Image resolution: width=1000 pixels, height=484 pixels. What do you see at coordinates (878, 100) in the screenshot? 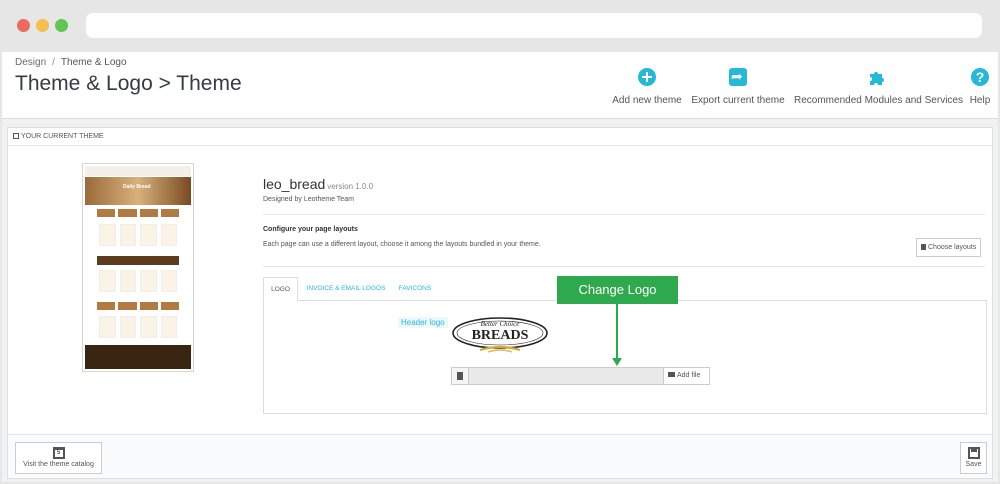
I see `recommended-modules-label: Recommended Modules and Services` at bounding box center [878, 100].